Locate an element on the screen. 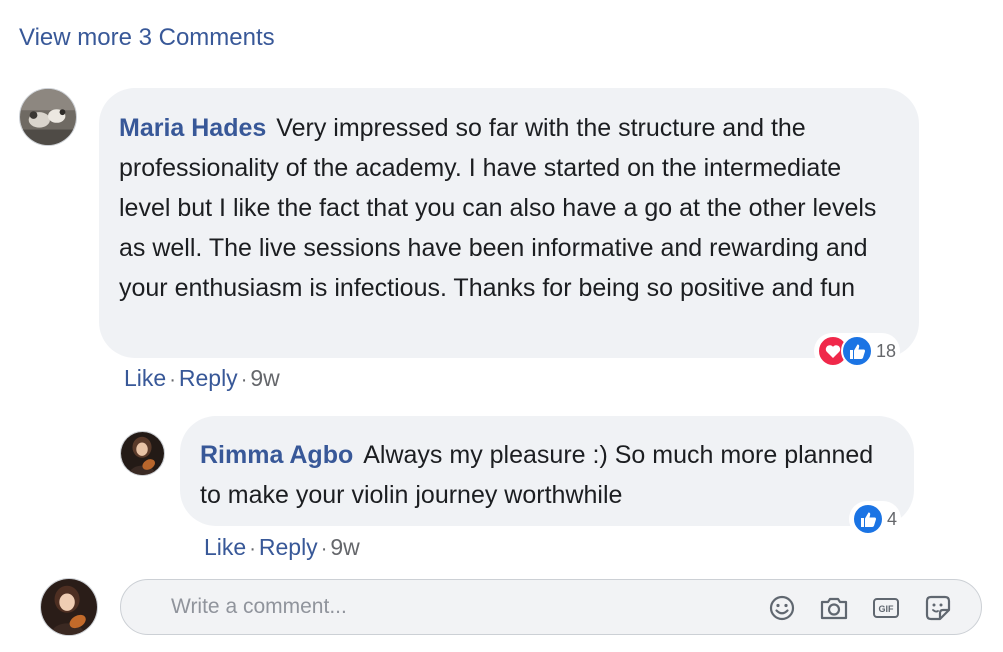  current-user-avatar is located at coordinates (69, 607).